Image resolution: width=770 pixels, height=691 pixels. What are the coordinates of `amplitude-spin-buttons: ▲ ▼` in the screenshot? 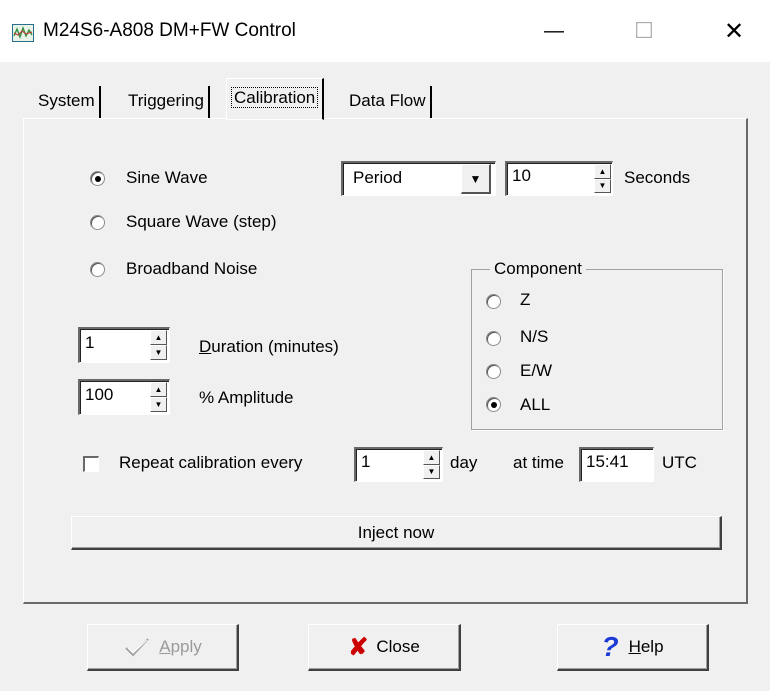 It's located at (158, 397).